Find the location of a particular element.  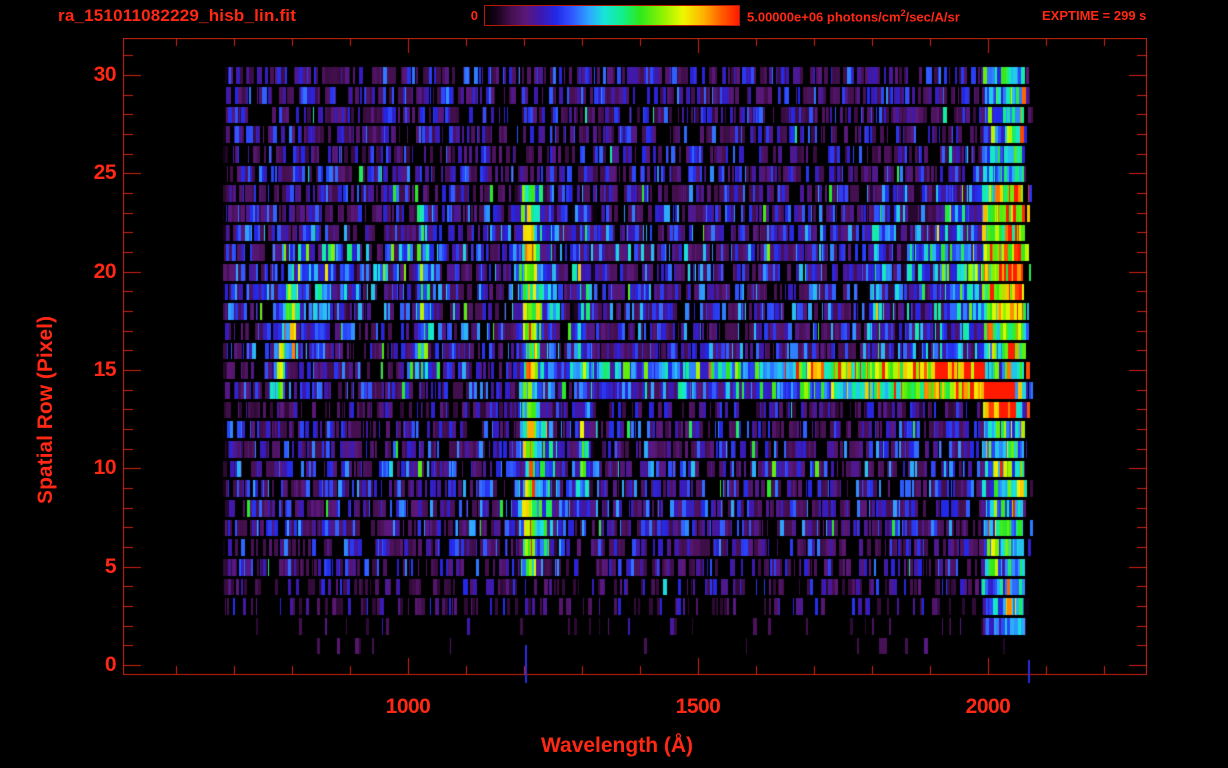

y-axis-title: Spatial Row (Pixel) is located at coordinates (45, 410).